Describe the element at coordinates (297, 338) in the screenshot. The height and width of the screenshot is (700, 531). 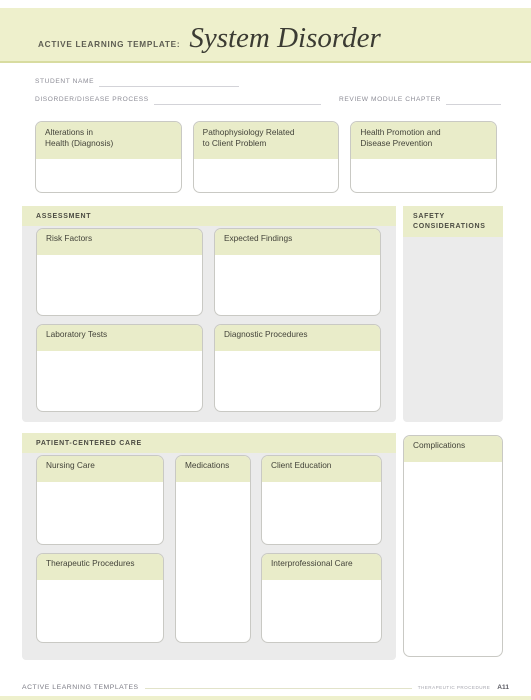
I see `card-title: Diagnostic Procedures` at that location.